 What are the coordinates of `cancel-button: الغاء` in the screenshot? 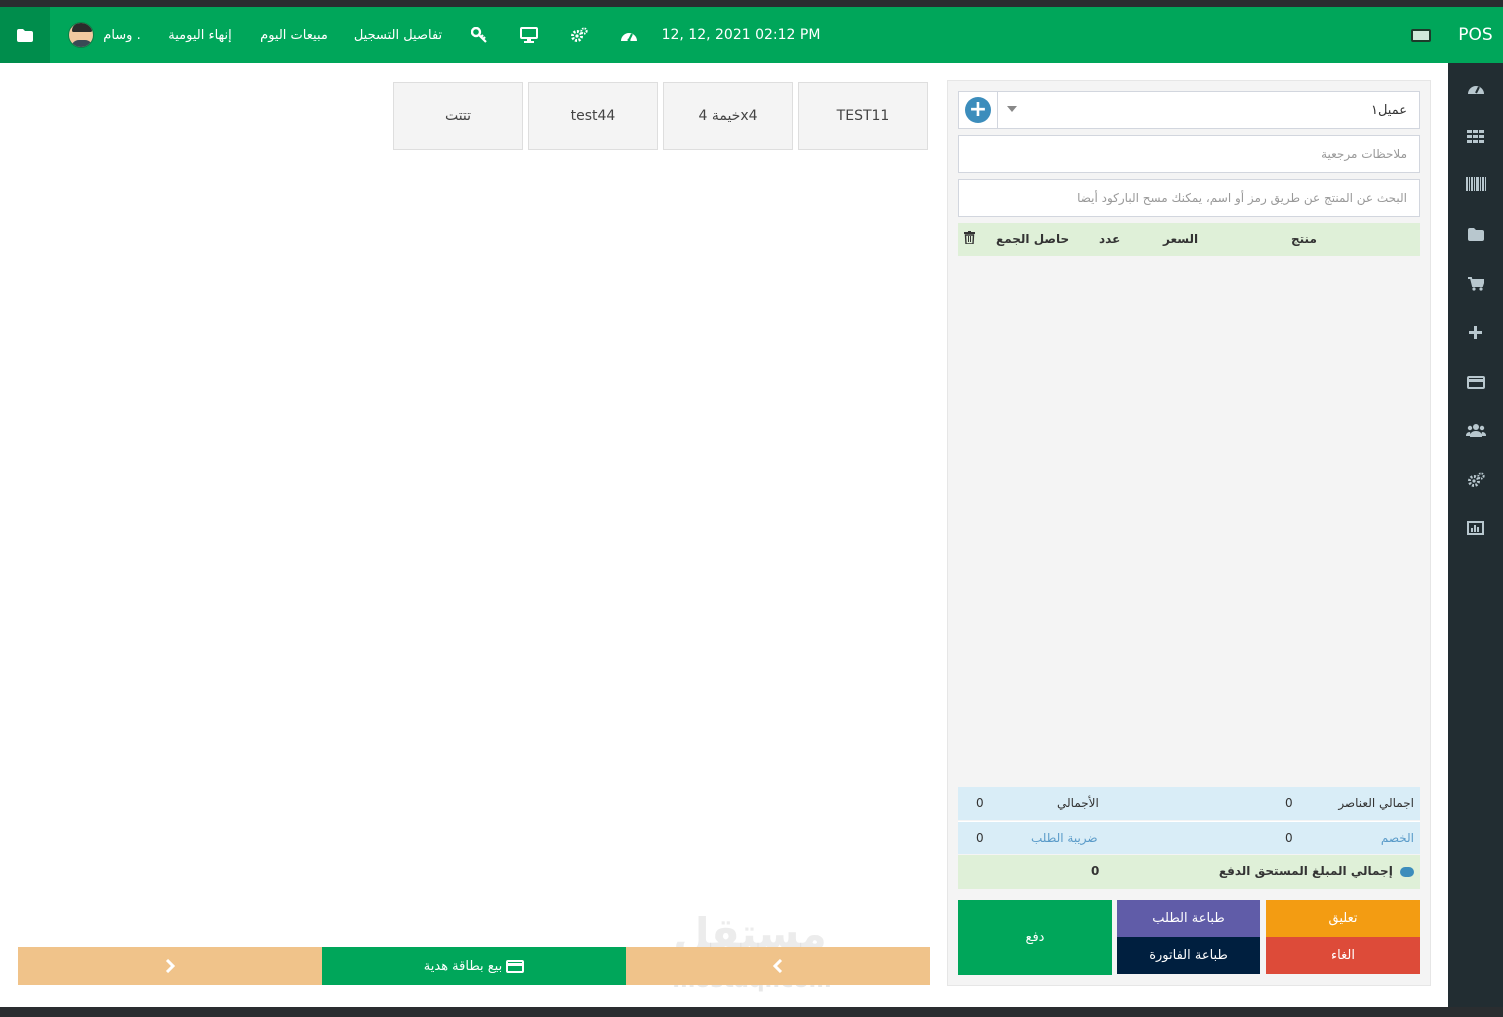 It's located at (1343, 955).